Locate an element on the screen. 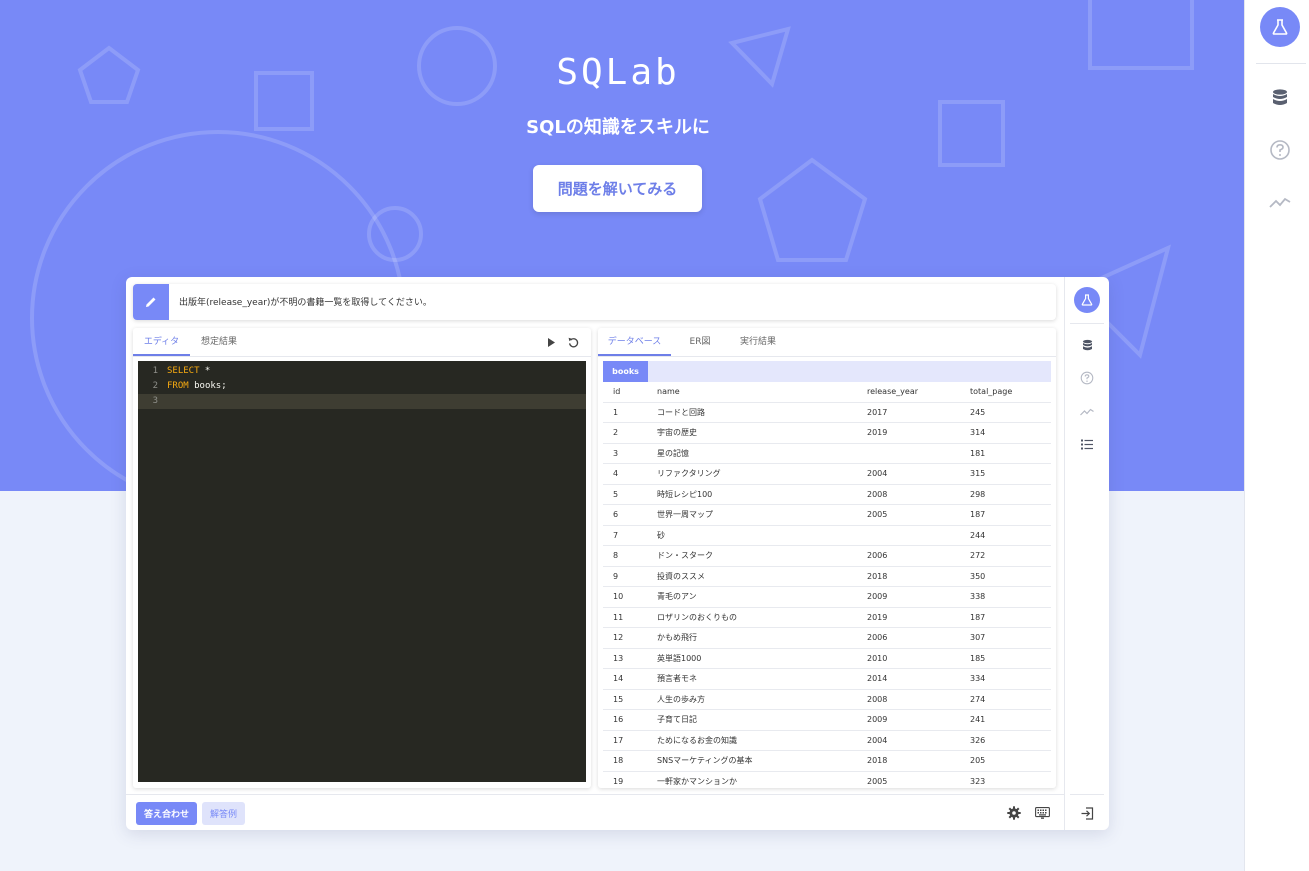  table-cell: 12 is located at coordinates (618, 637).